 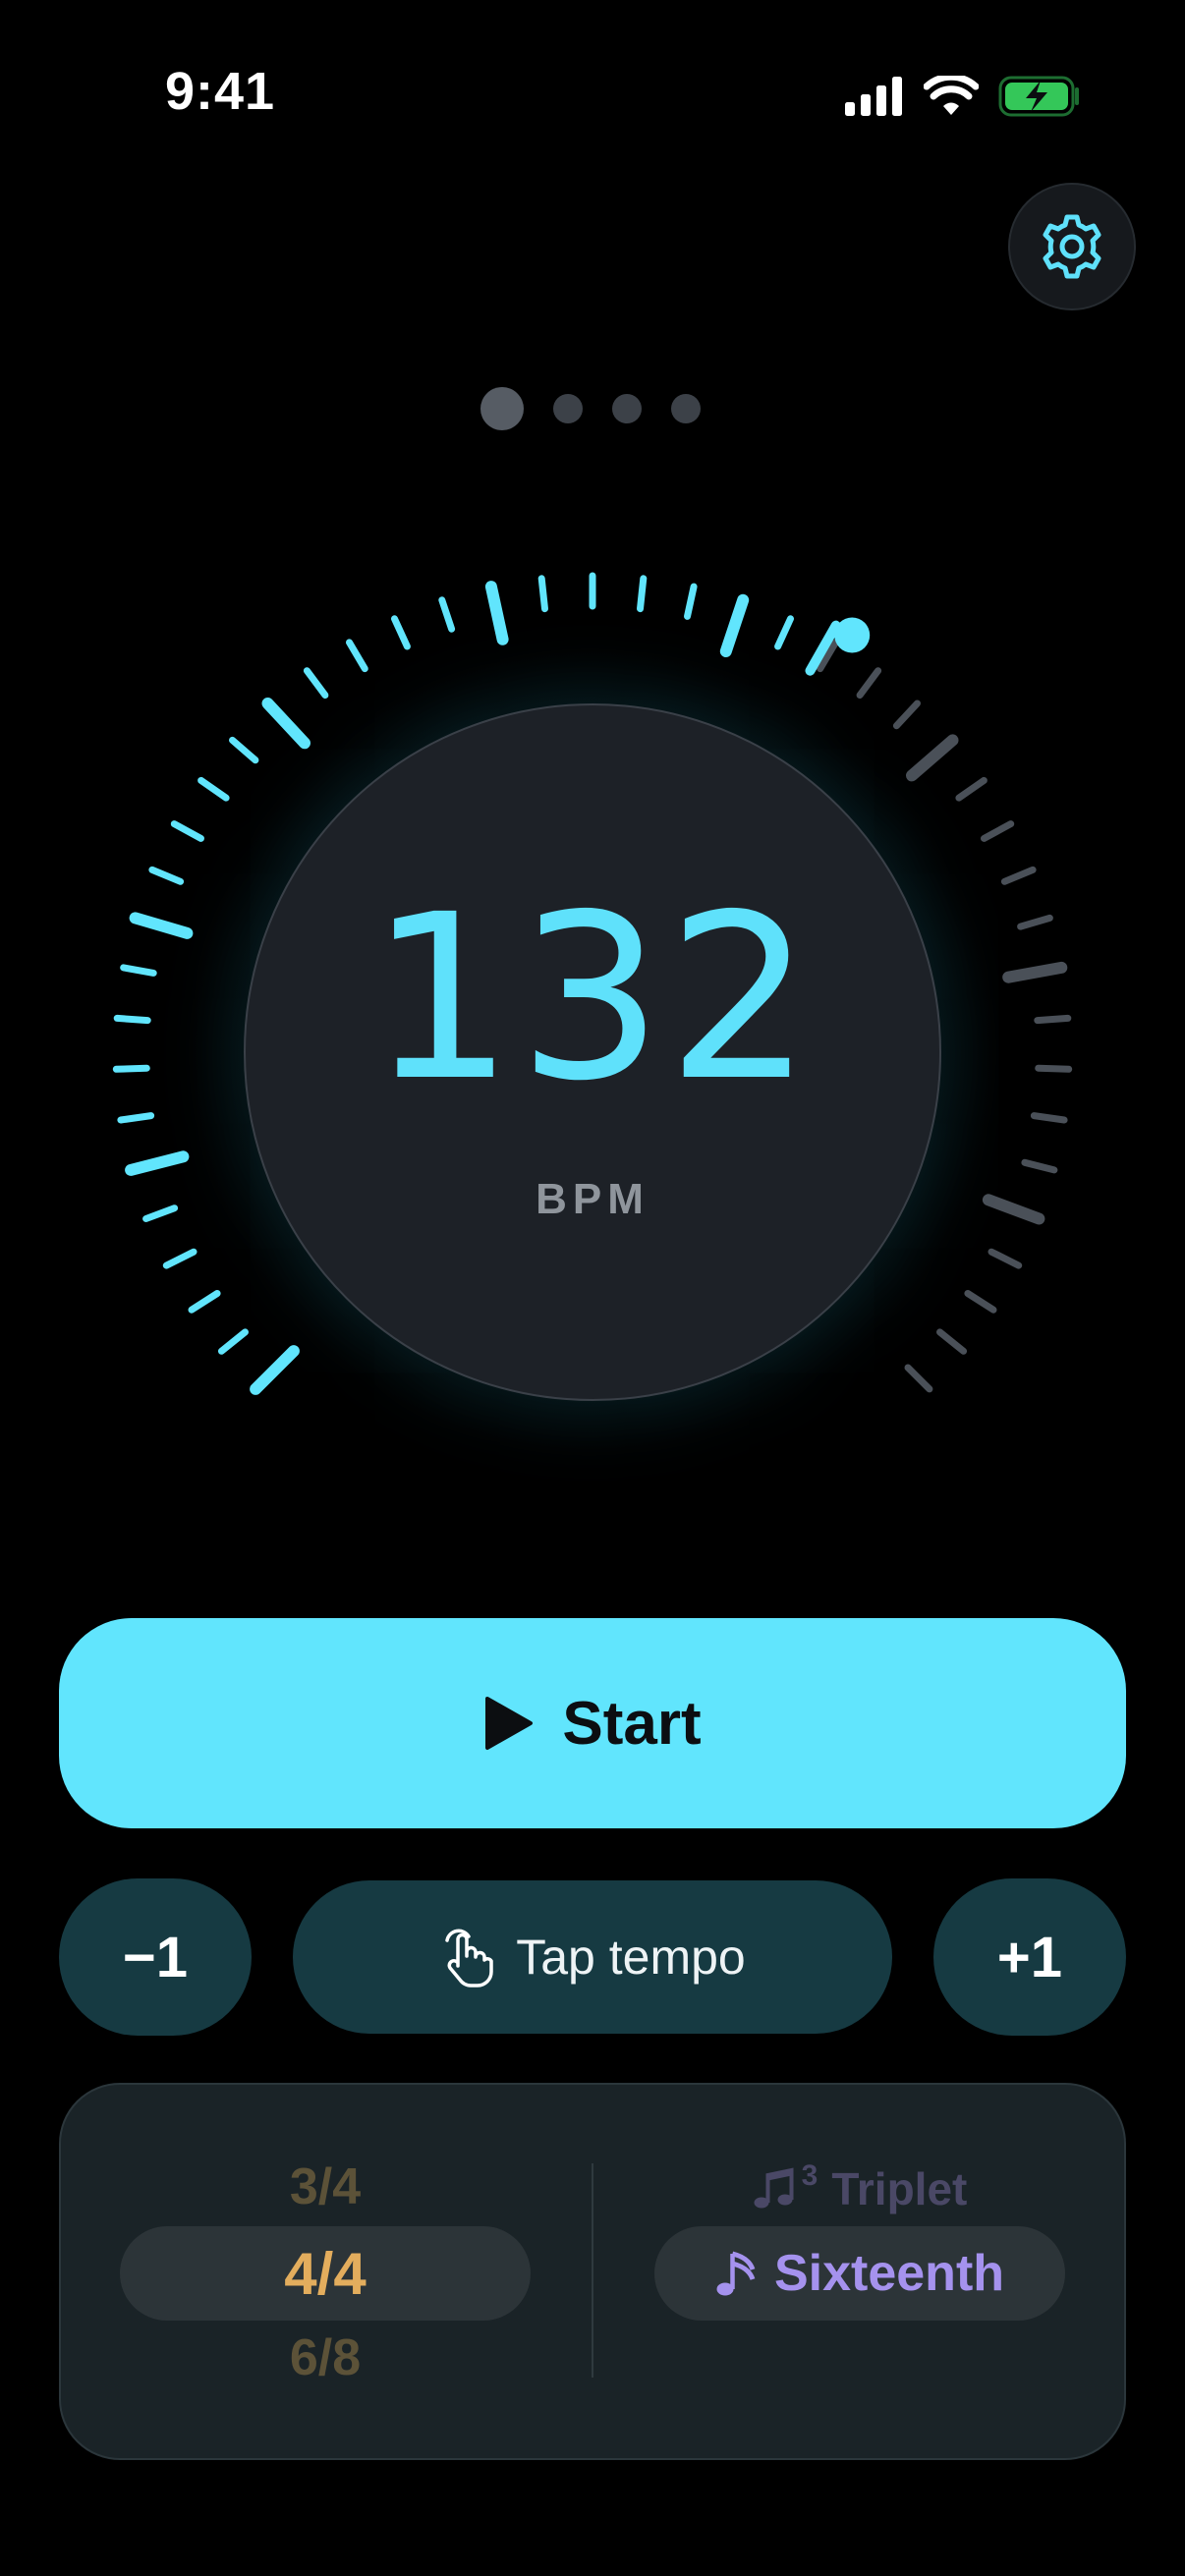 I want to click on triplet-label: Triplet, so click(x=900, y=2188).